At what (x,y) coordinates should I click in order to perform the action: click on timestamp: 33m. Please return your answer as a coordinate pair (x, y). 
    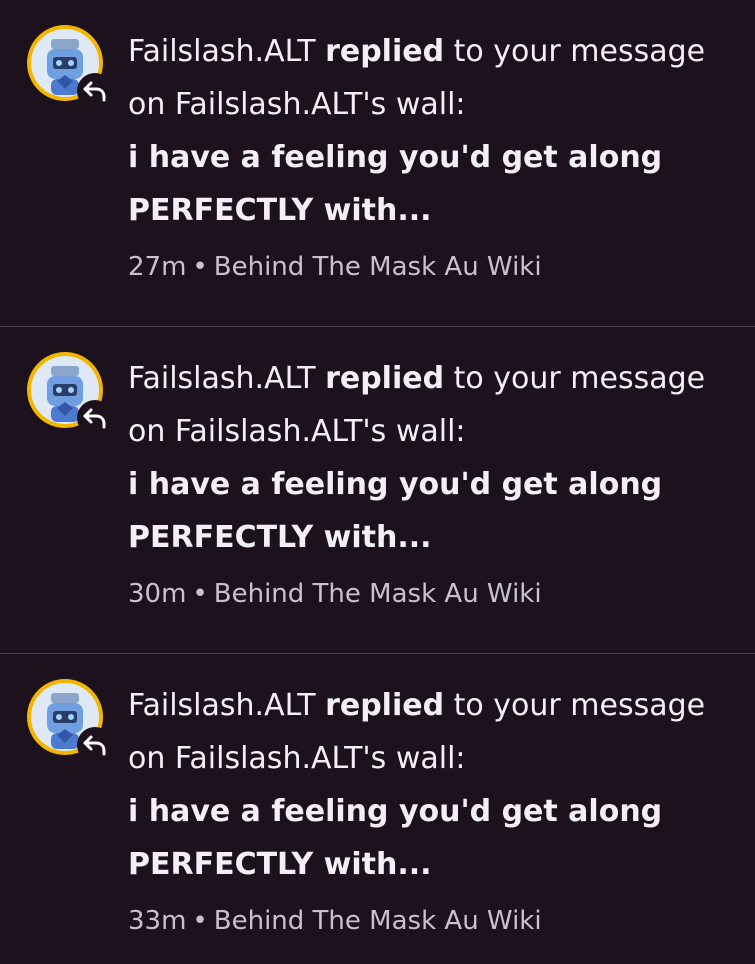
    Looking at the image, I should click on (157, 921).